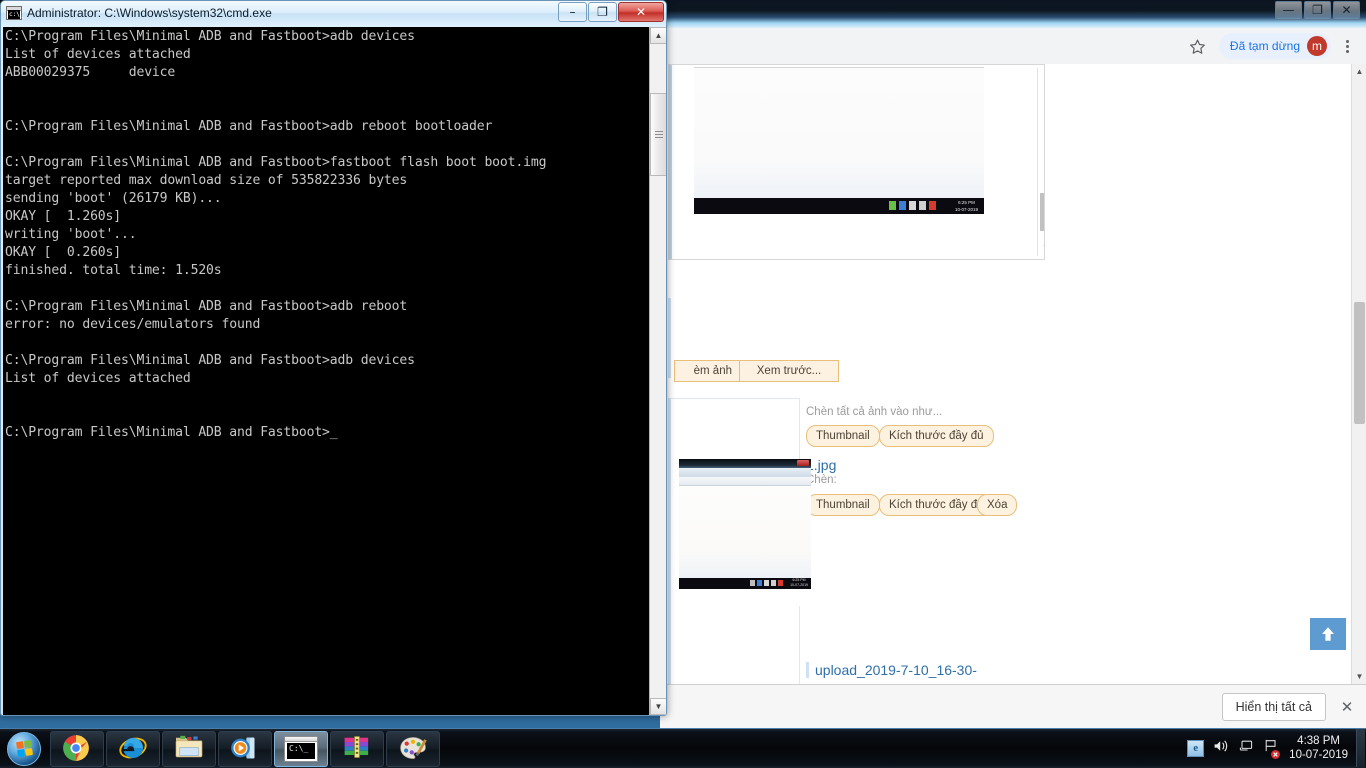 This screenshot has height=768, width=1366. I want to click on embedded-scrollbar-1: ▼, so click(1040, 162).